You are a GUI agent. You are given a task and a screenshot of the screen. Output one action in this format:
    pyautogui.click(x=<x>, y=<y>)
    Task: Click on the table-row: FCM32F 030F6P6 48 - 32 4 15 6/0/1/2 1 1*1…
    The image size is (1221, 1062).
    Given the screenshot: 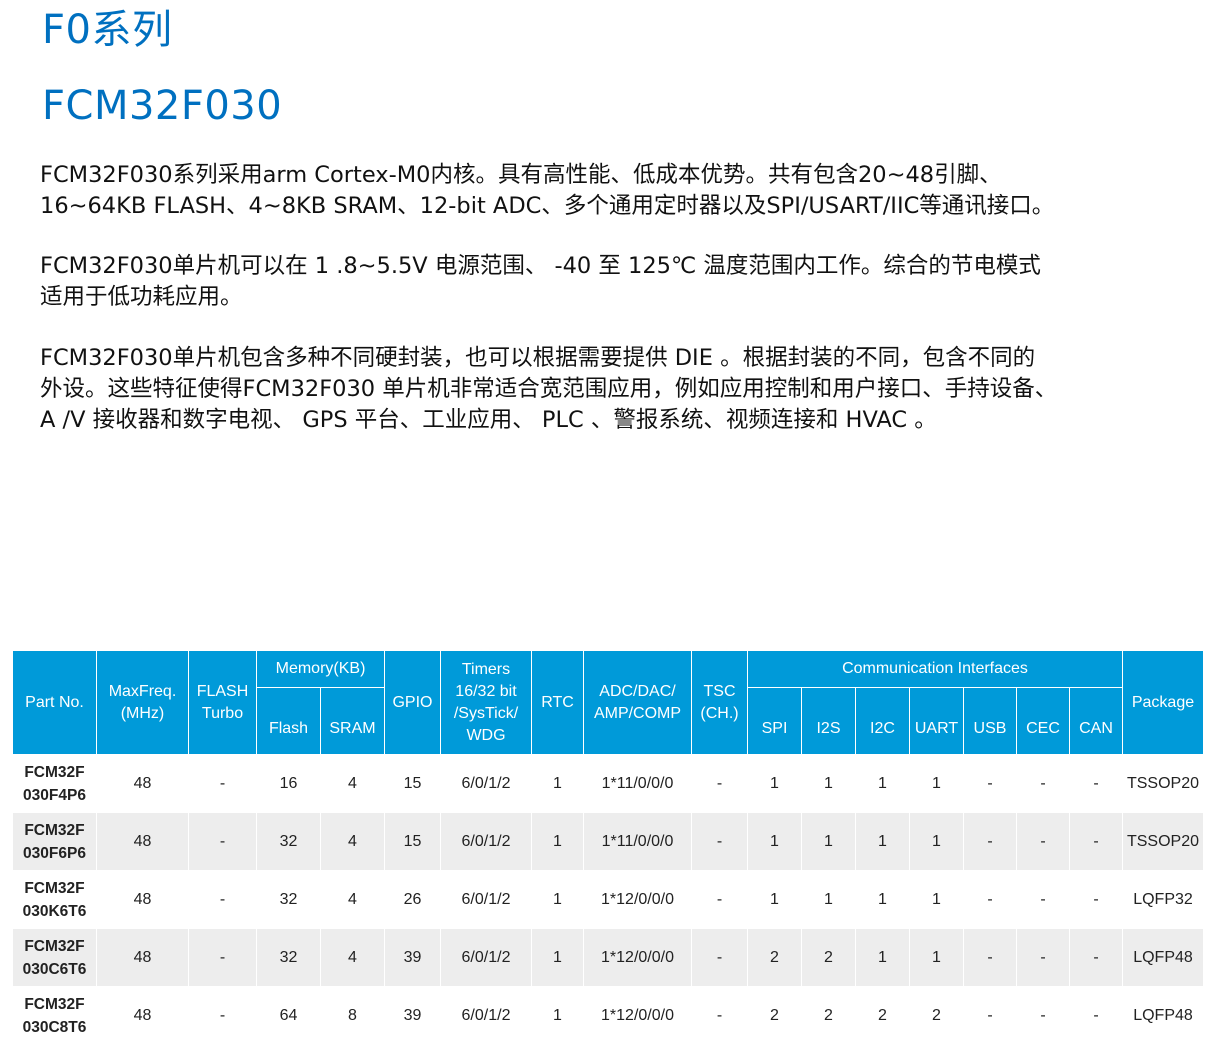 What is the action you would take?
    pyautogui.click(x=608, y=841)
    